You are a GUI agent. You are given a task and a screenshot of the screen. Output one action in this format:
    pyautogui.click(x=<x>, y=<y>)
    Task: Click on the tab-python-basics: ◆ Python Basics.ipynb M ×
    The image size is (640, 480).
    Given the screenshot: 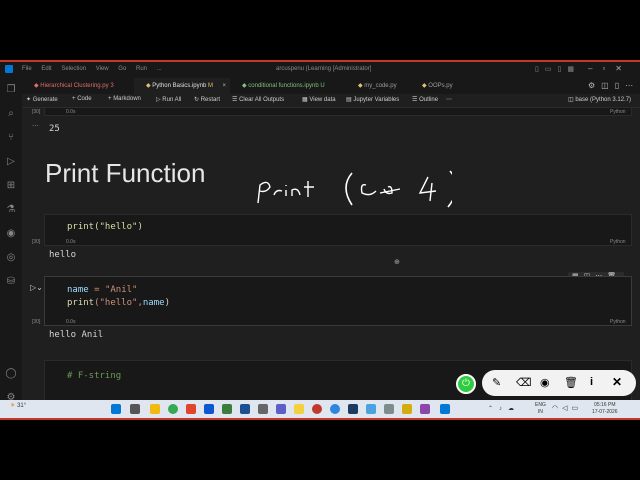 What is the action you would take?
    pyautogui.click(x=182, y=86)
    